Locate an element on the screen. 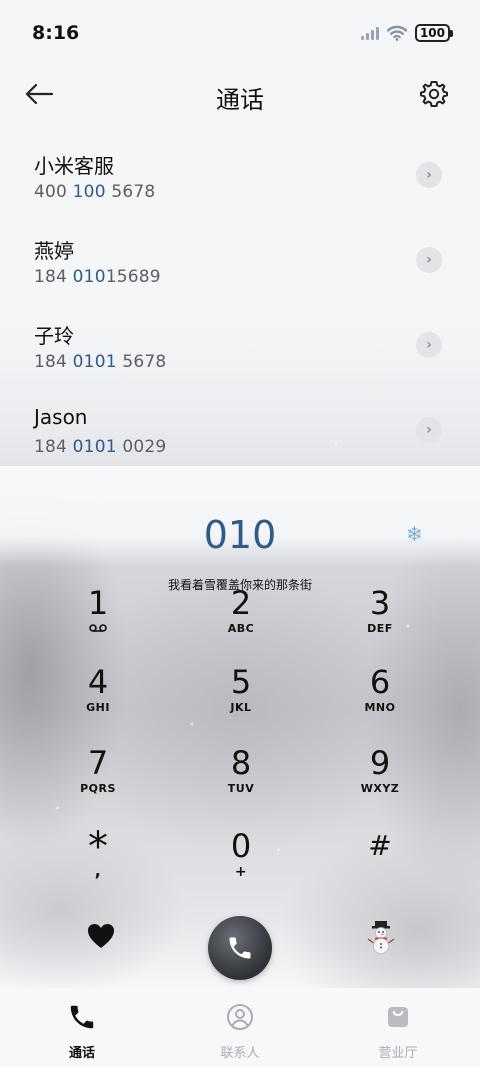 Image resolution: width=480 pixels, height=1067 pixels. gear-icon is located at coordinates (434, 94).